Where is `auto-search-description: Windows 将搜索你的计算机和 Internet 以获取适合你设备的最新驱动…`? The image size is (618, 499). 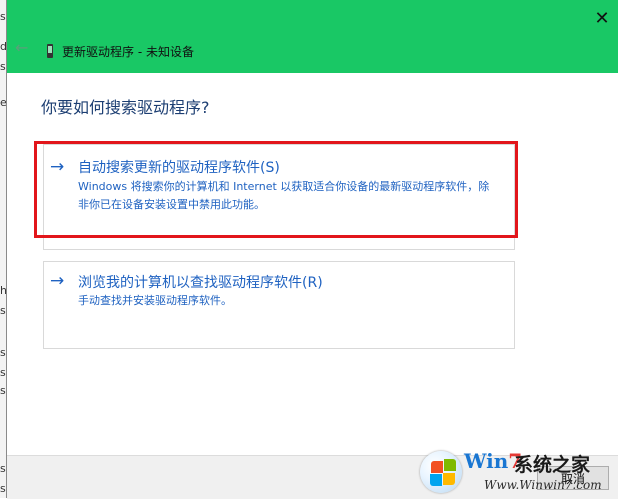 auto-search-description: Windows 将搜索你的计算机和 Internet 以获取适合你设备的最新驱动… is located at coordinates (284, 195).